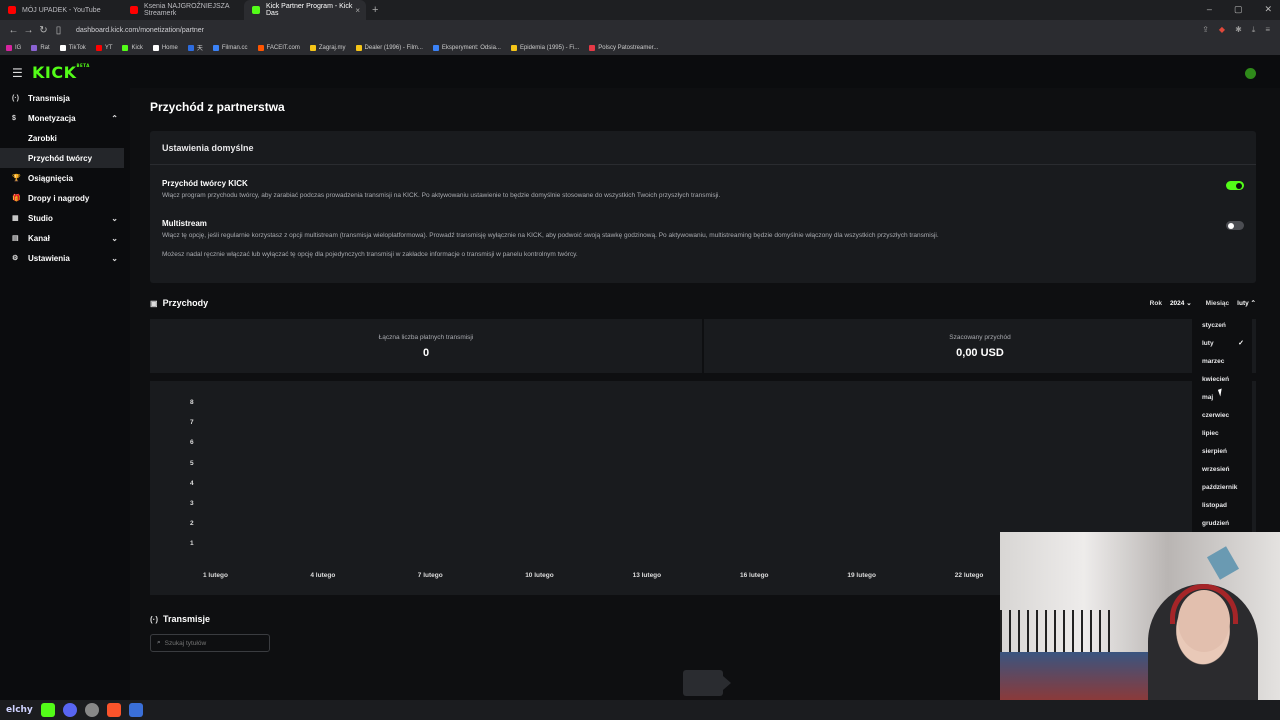 The image size is (1280, 720). What do you see at coordinates (1222, 415) in the screenshot?
I see `month-option: czerwiec` at bounding box center [1222, 415].